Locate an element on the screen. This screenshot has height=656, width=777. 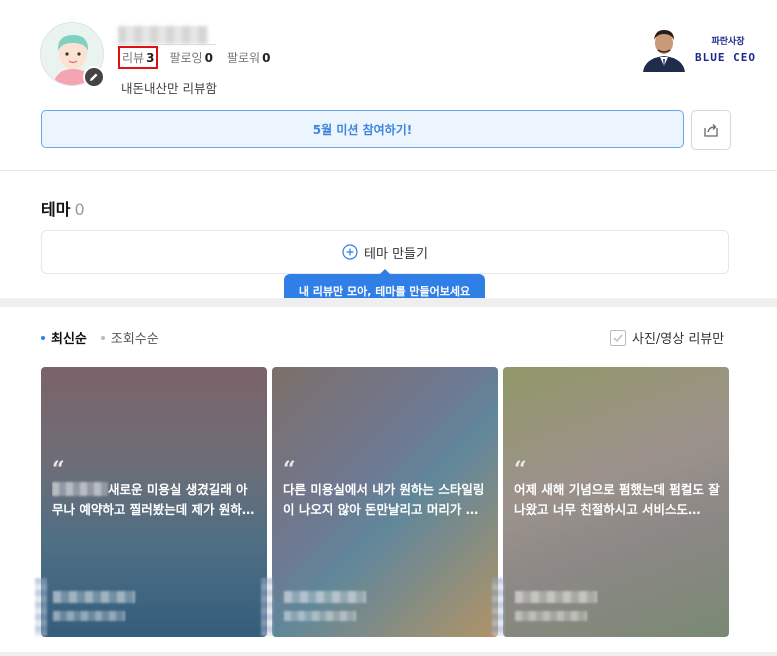
stat-followers-label: 팔로워 is located at coordinates (243, 58).